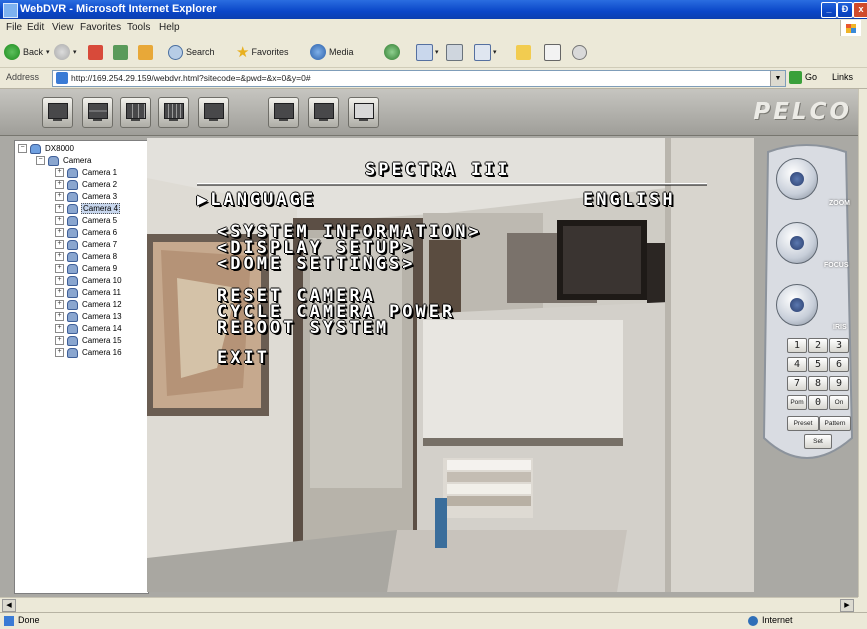 This screenshot has height=629, width=867. I want to click on messenger-button, so click(579, 52).